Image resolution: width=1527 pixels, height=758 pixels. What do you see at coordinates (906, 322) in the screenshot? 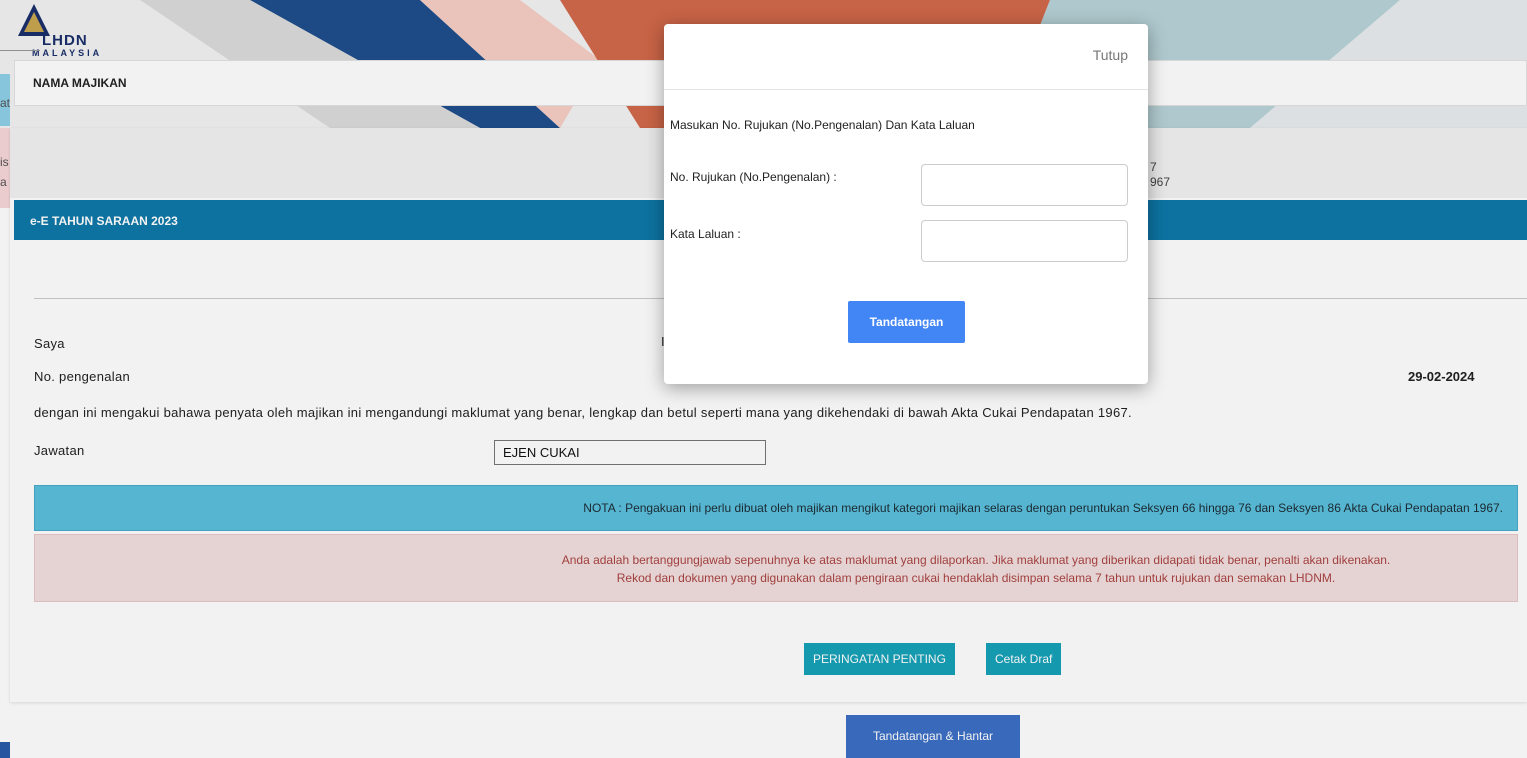
I see `tandatangan-button: Tandatangan` at bounding box center [906, 322].